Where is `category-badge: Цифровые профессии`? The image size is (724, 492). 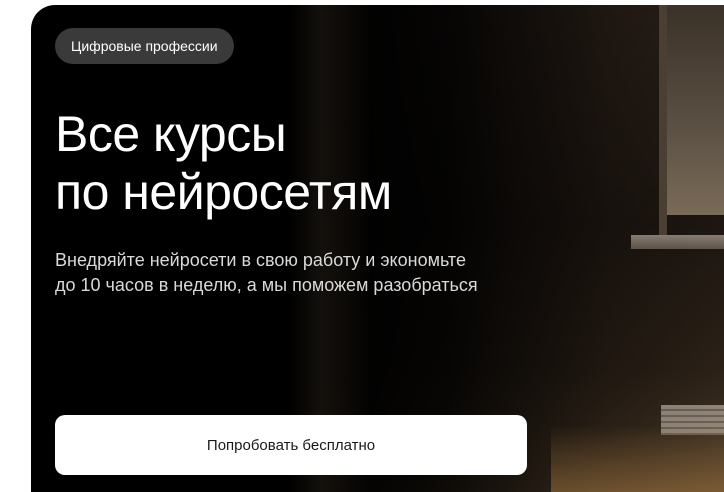 category-badge: Цифровые профессии is located at coordinates (144, 46).